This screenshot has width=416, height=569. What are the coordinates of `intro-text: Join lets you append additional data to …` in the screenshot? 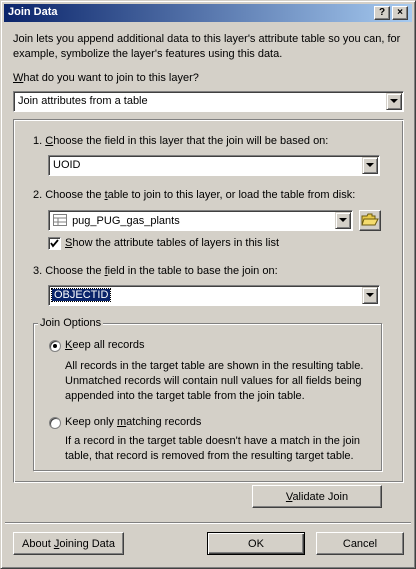 It's located at (207, 46).